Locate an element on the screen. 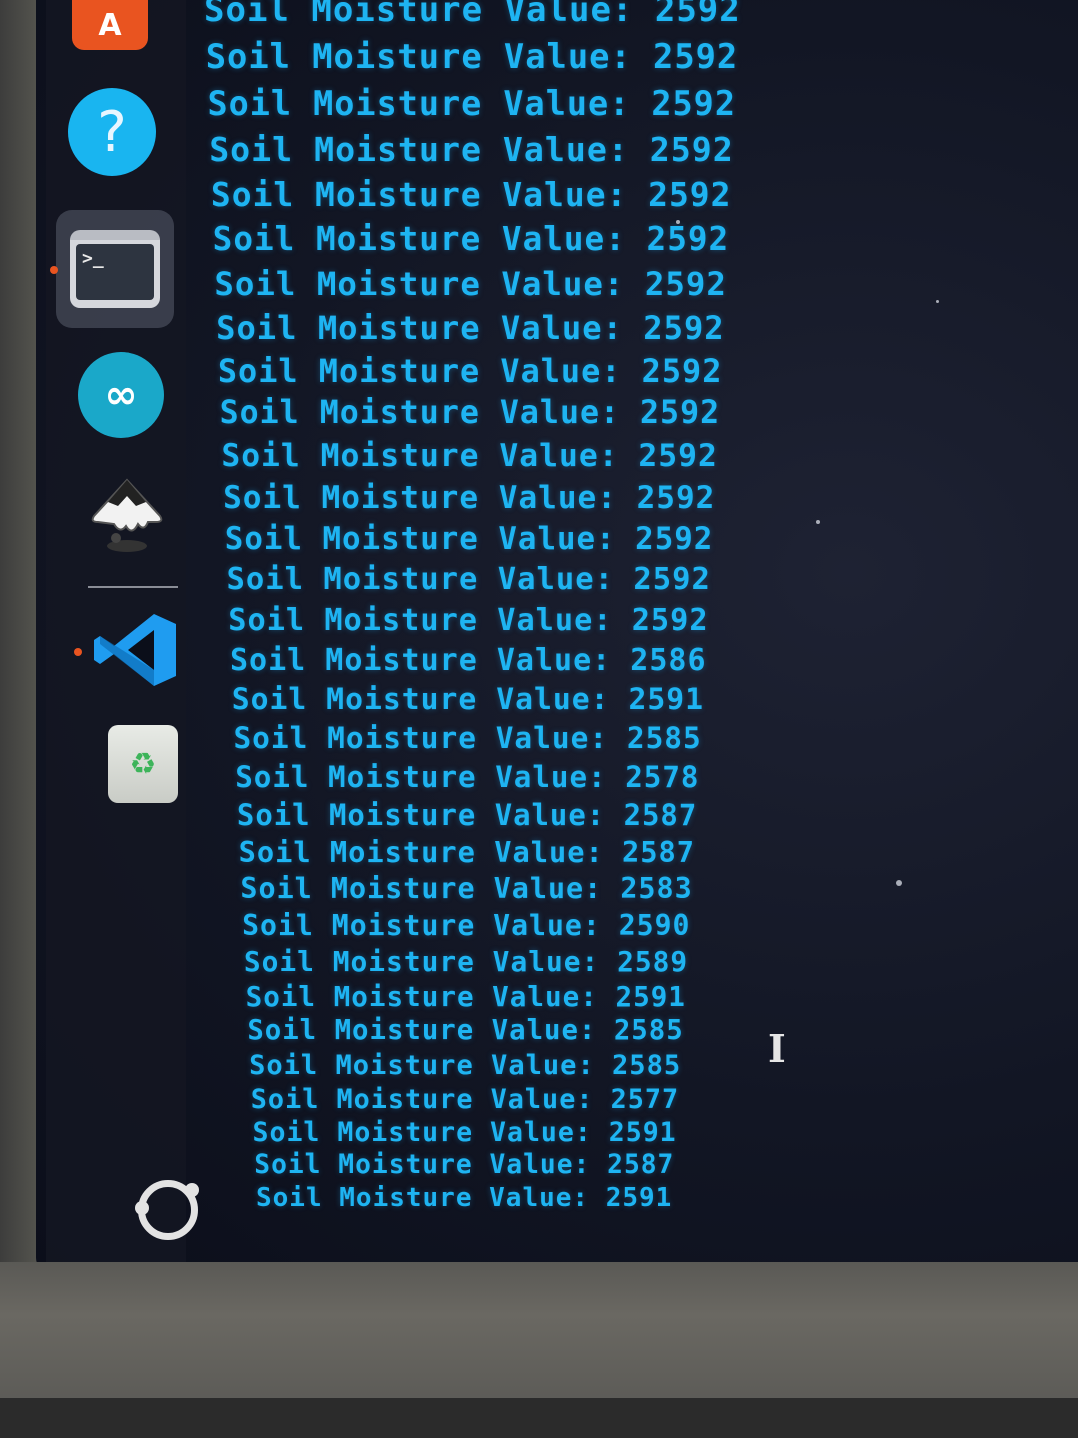 The height and width of the screenshot is (1438, 1078). terminal-icon: >_ is located at coordinates (115, 269).